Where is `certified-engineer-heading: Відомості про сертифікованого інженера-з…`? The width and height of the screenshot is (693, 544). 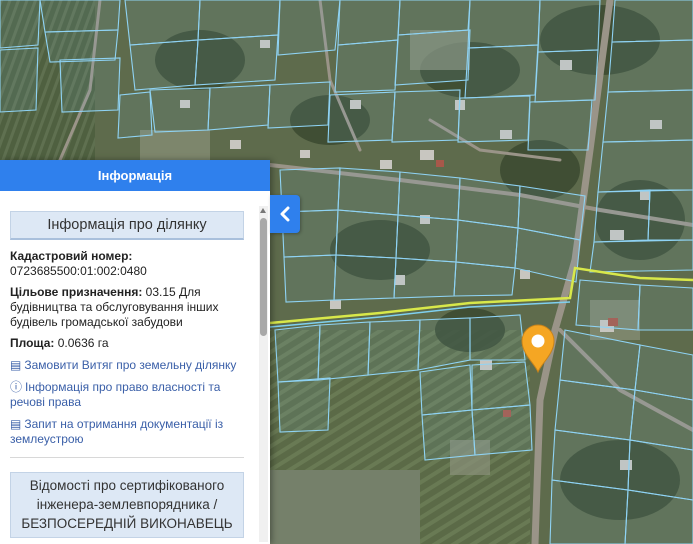
certified-engineer-heading: Відомості про сертифікованого інженера-з… is located at coordinates (127, 505).